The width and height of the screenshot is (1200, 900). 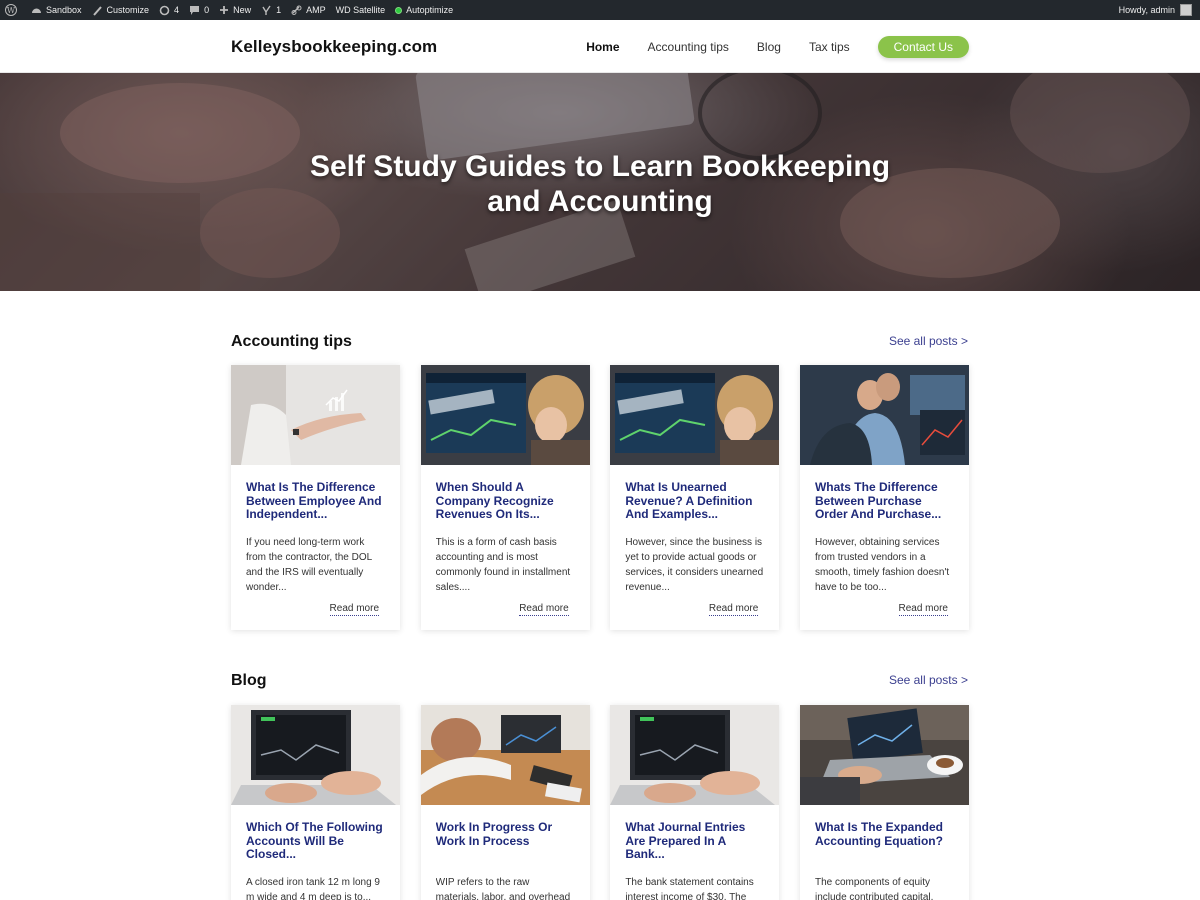 I want to click on svg-text: W, so click(x=11, y=10).